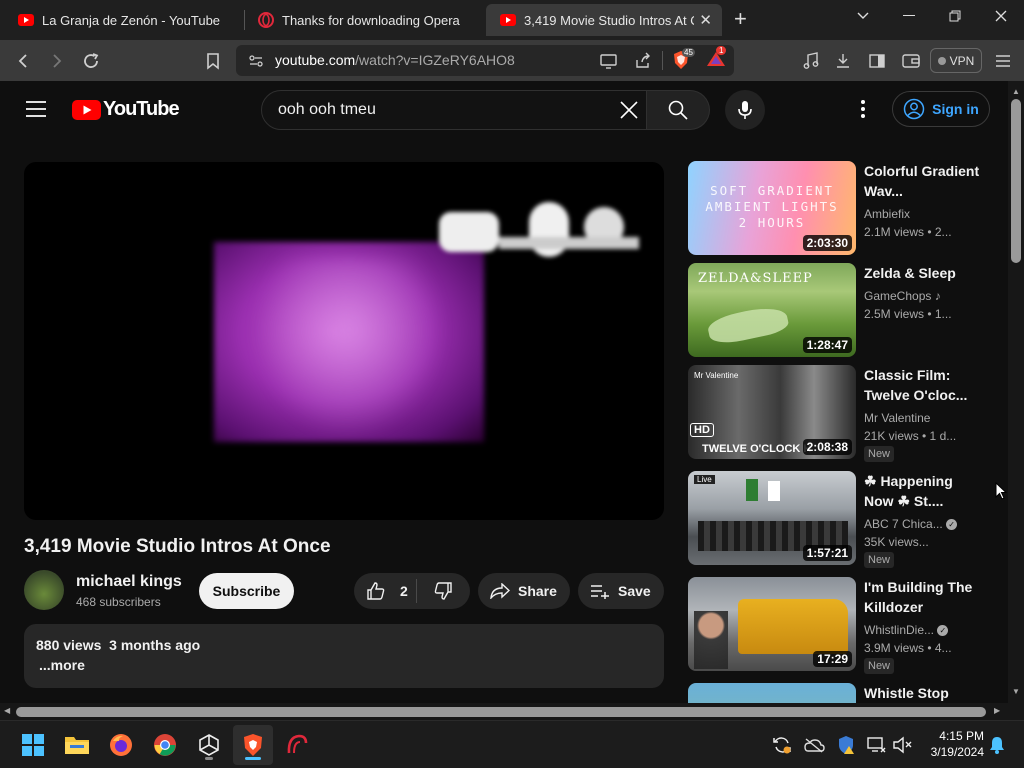 The width and height of the screenshot is (1024, 768). I want to click on search-icon, so click(678, 110).